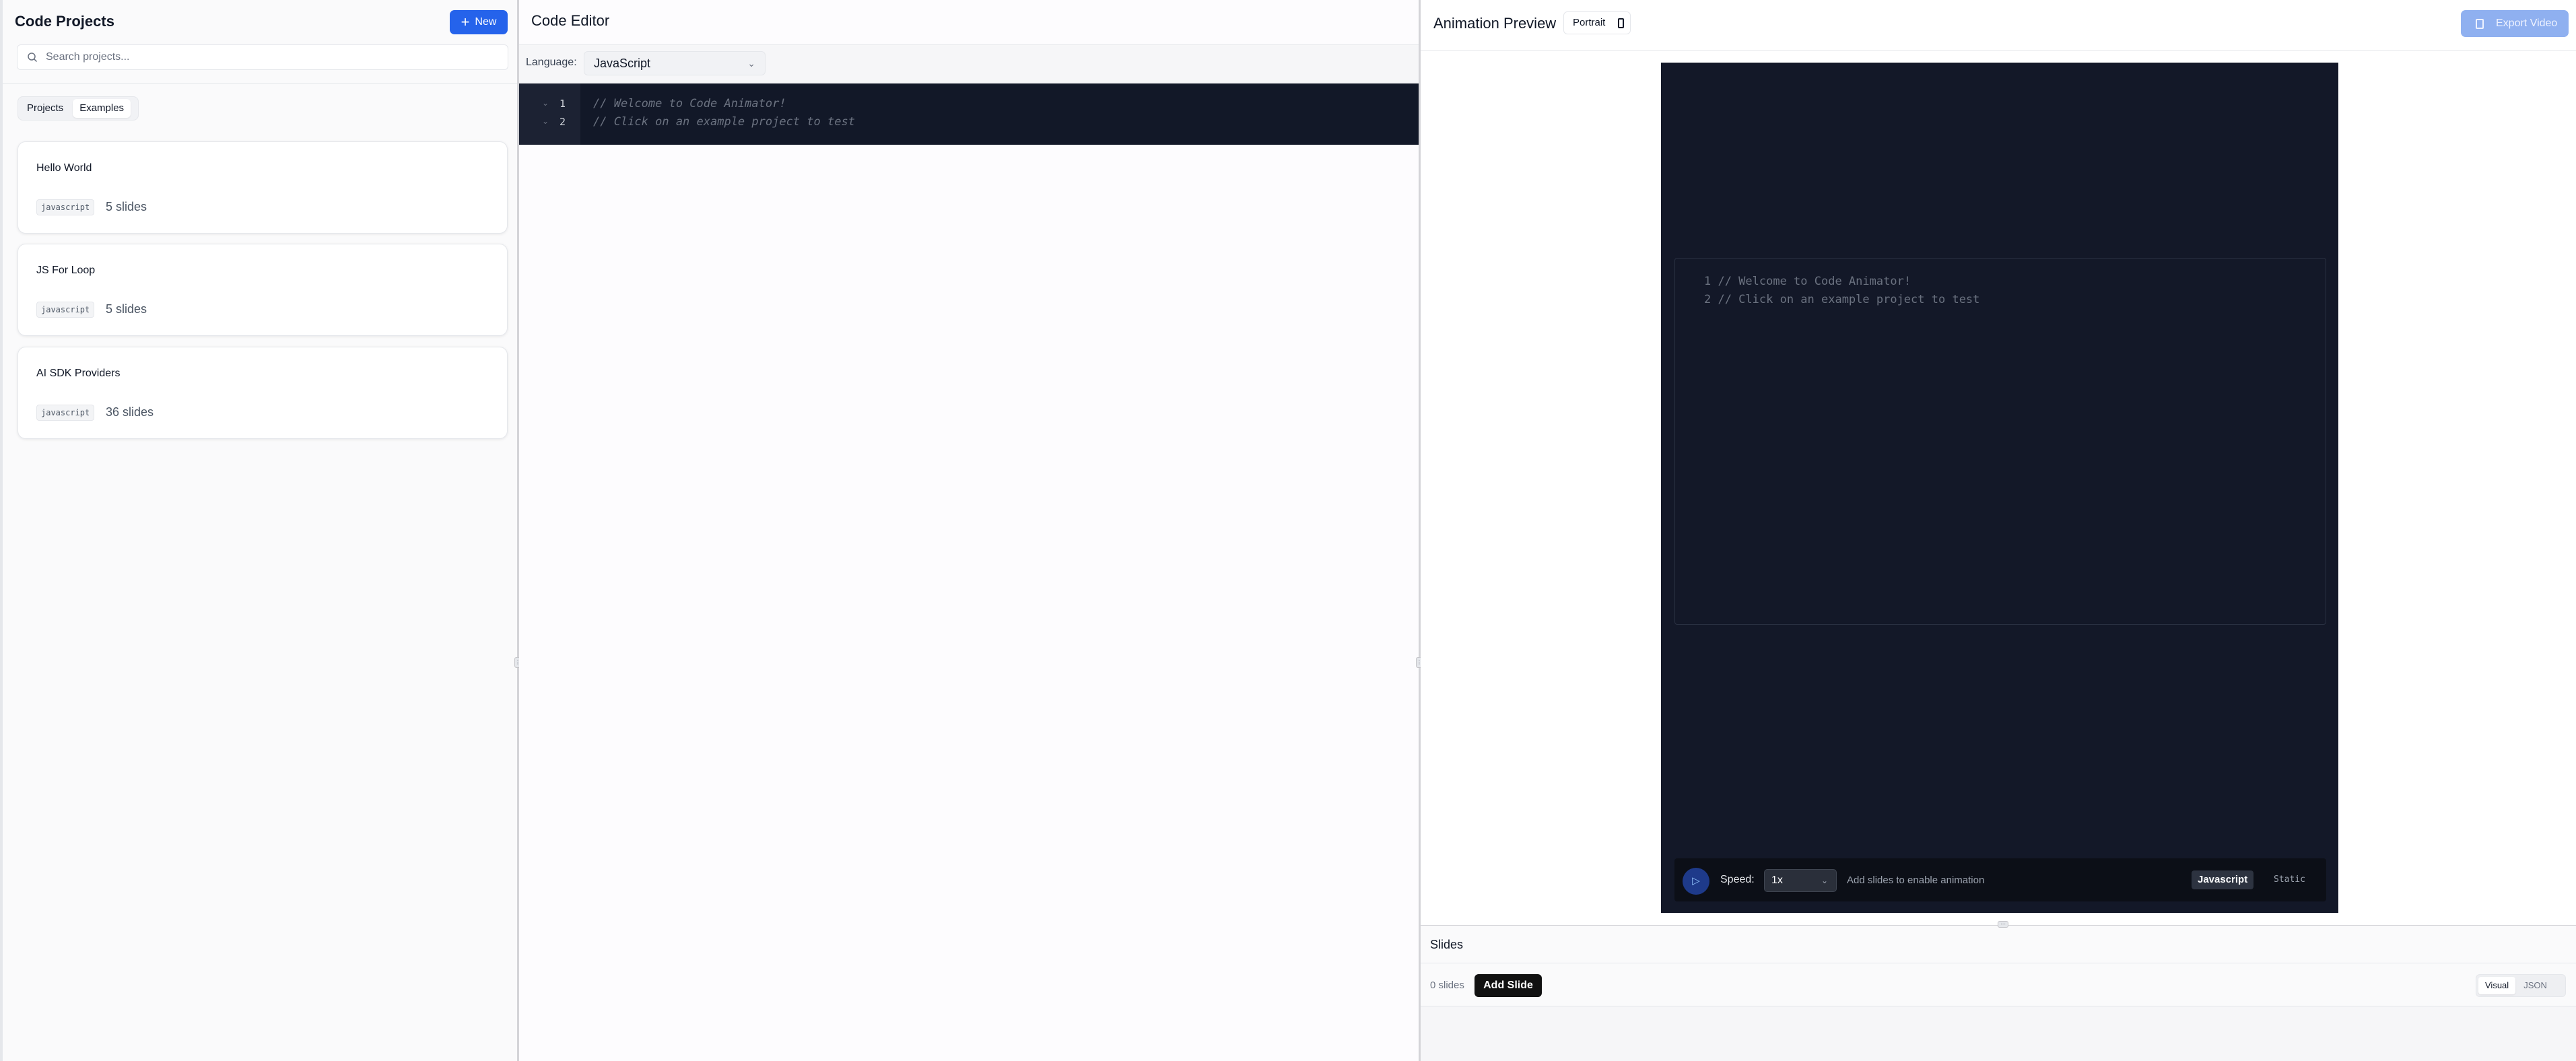  What do you see at coordinates (1696, 881) in the screenshot?
I see `play-button: ▷` at bounding box center [1696, 881].